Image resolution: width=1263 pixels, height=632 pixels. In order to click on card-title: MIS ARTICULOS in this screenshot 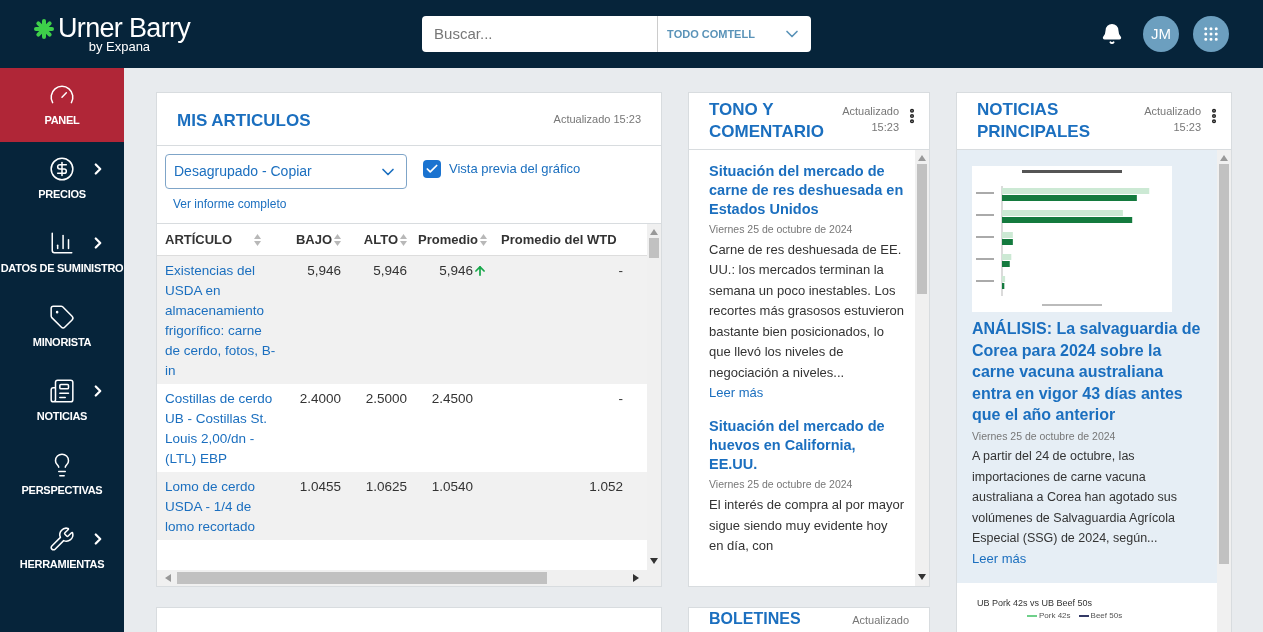, I will do `click(244, 121)`.